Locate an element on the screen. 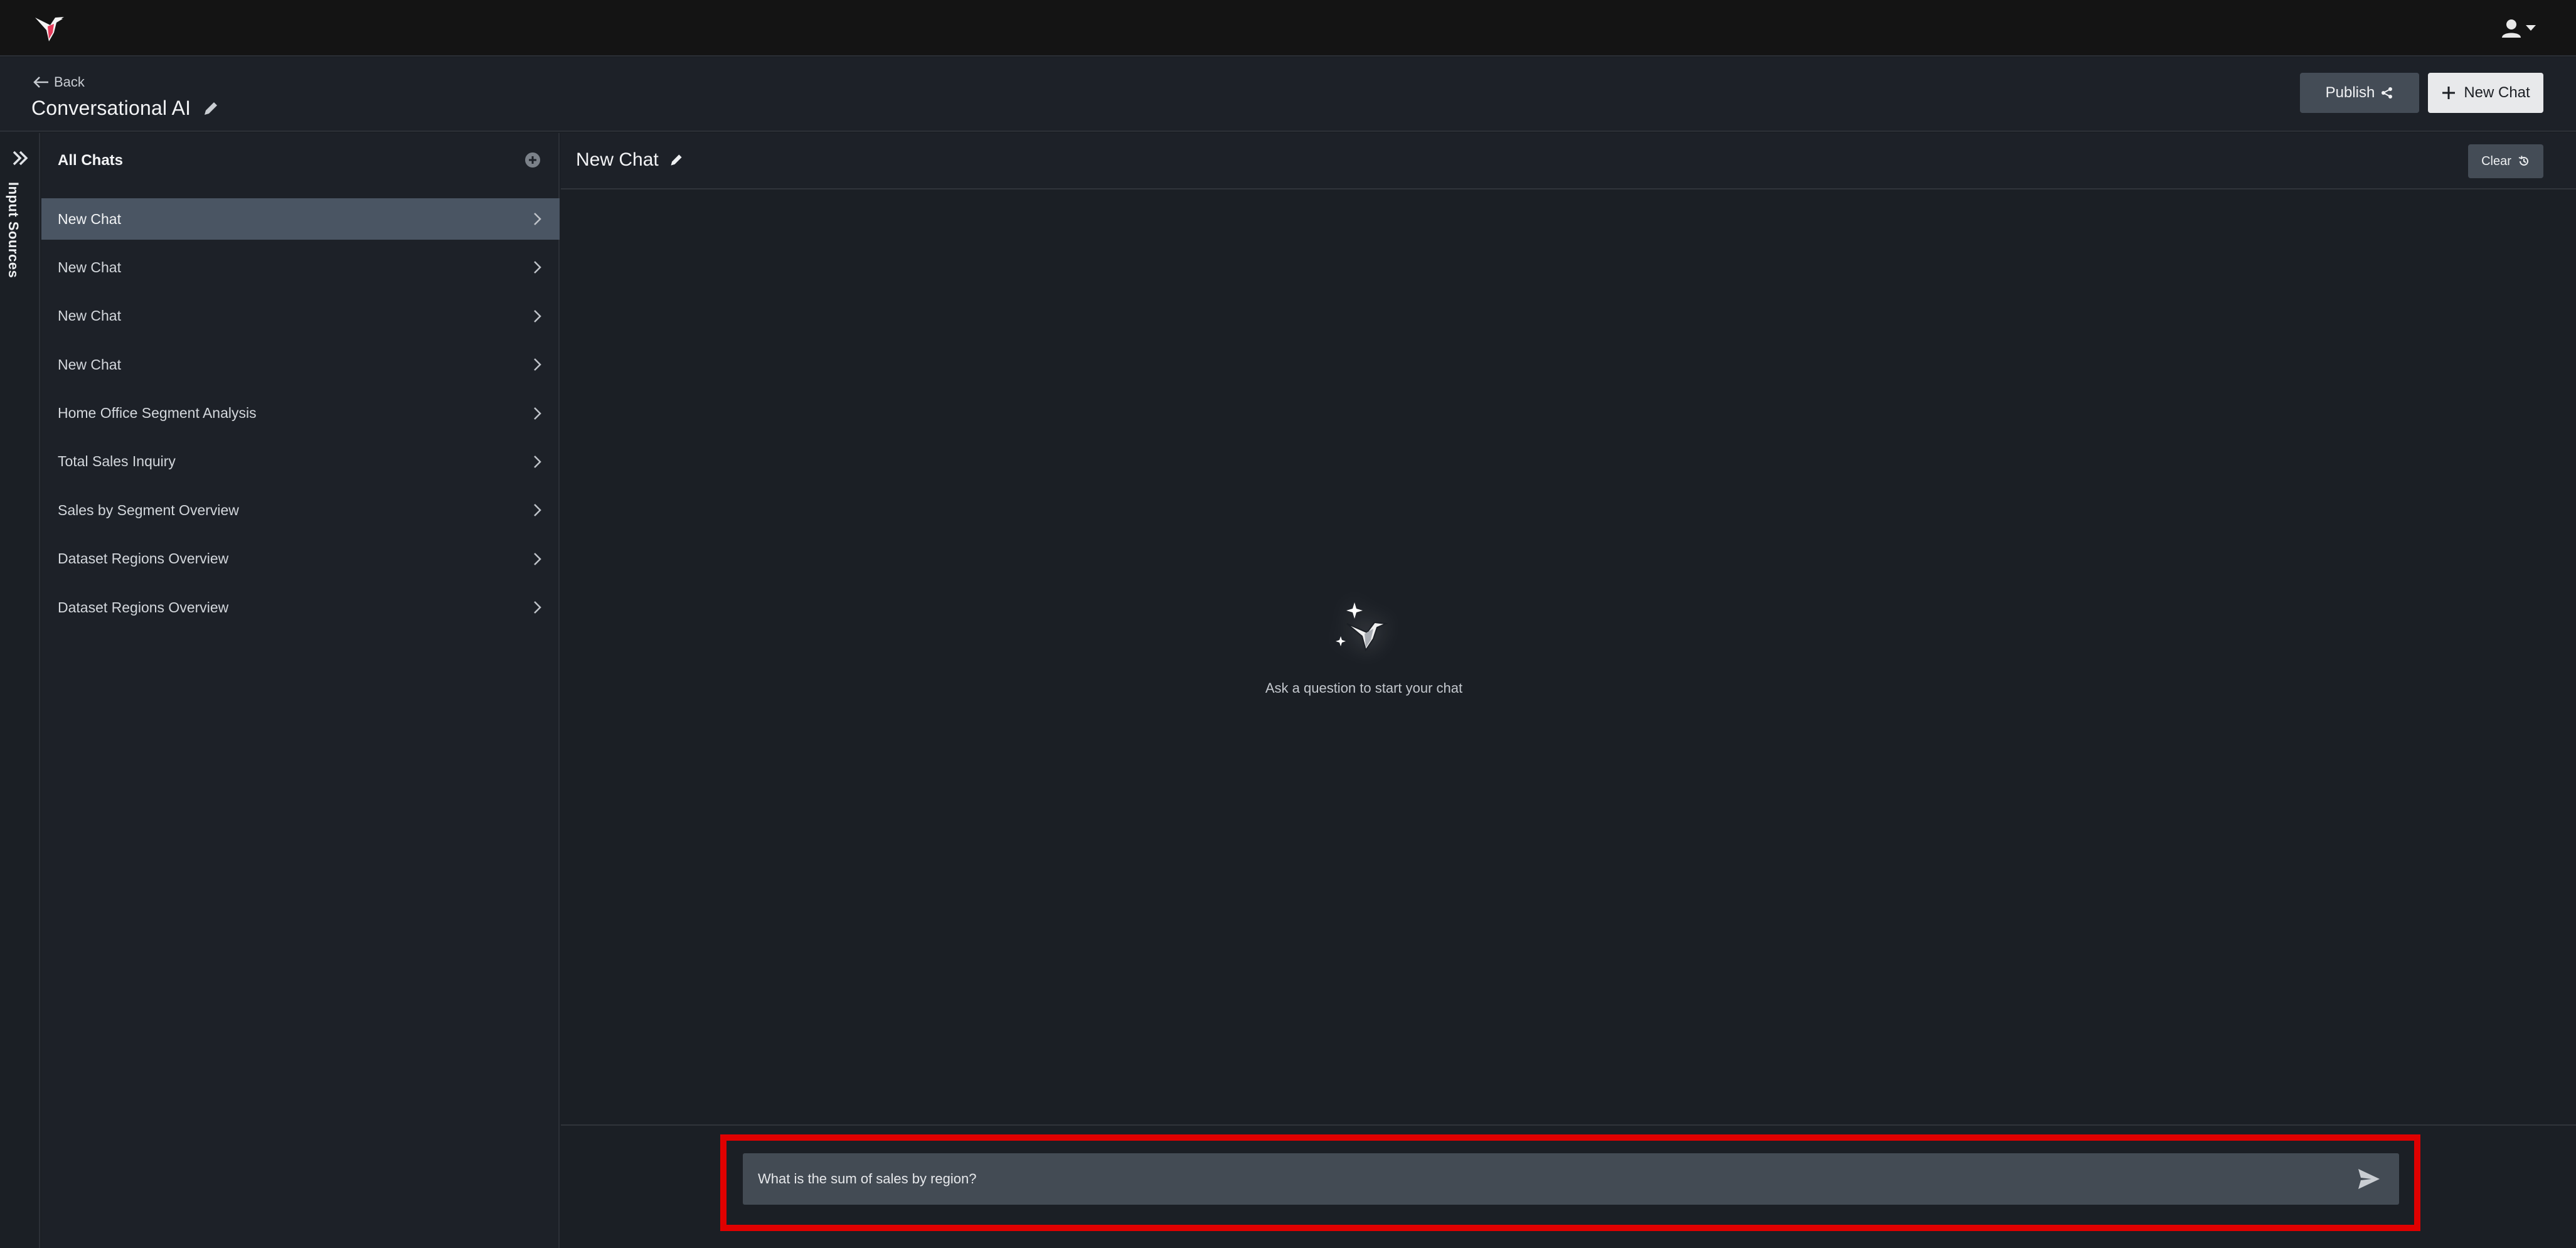 This screenshot has width=2576, height=1248. back-link: Back is located at coordinates (59, 82).